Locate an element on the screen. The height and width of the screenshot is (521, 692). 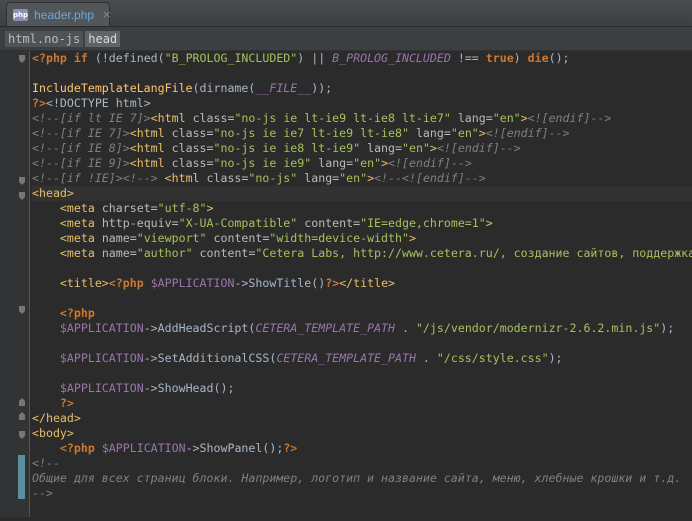
code-token: __FILE__ is located at coordinates (283, 88).